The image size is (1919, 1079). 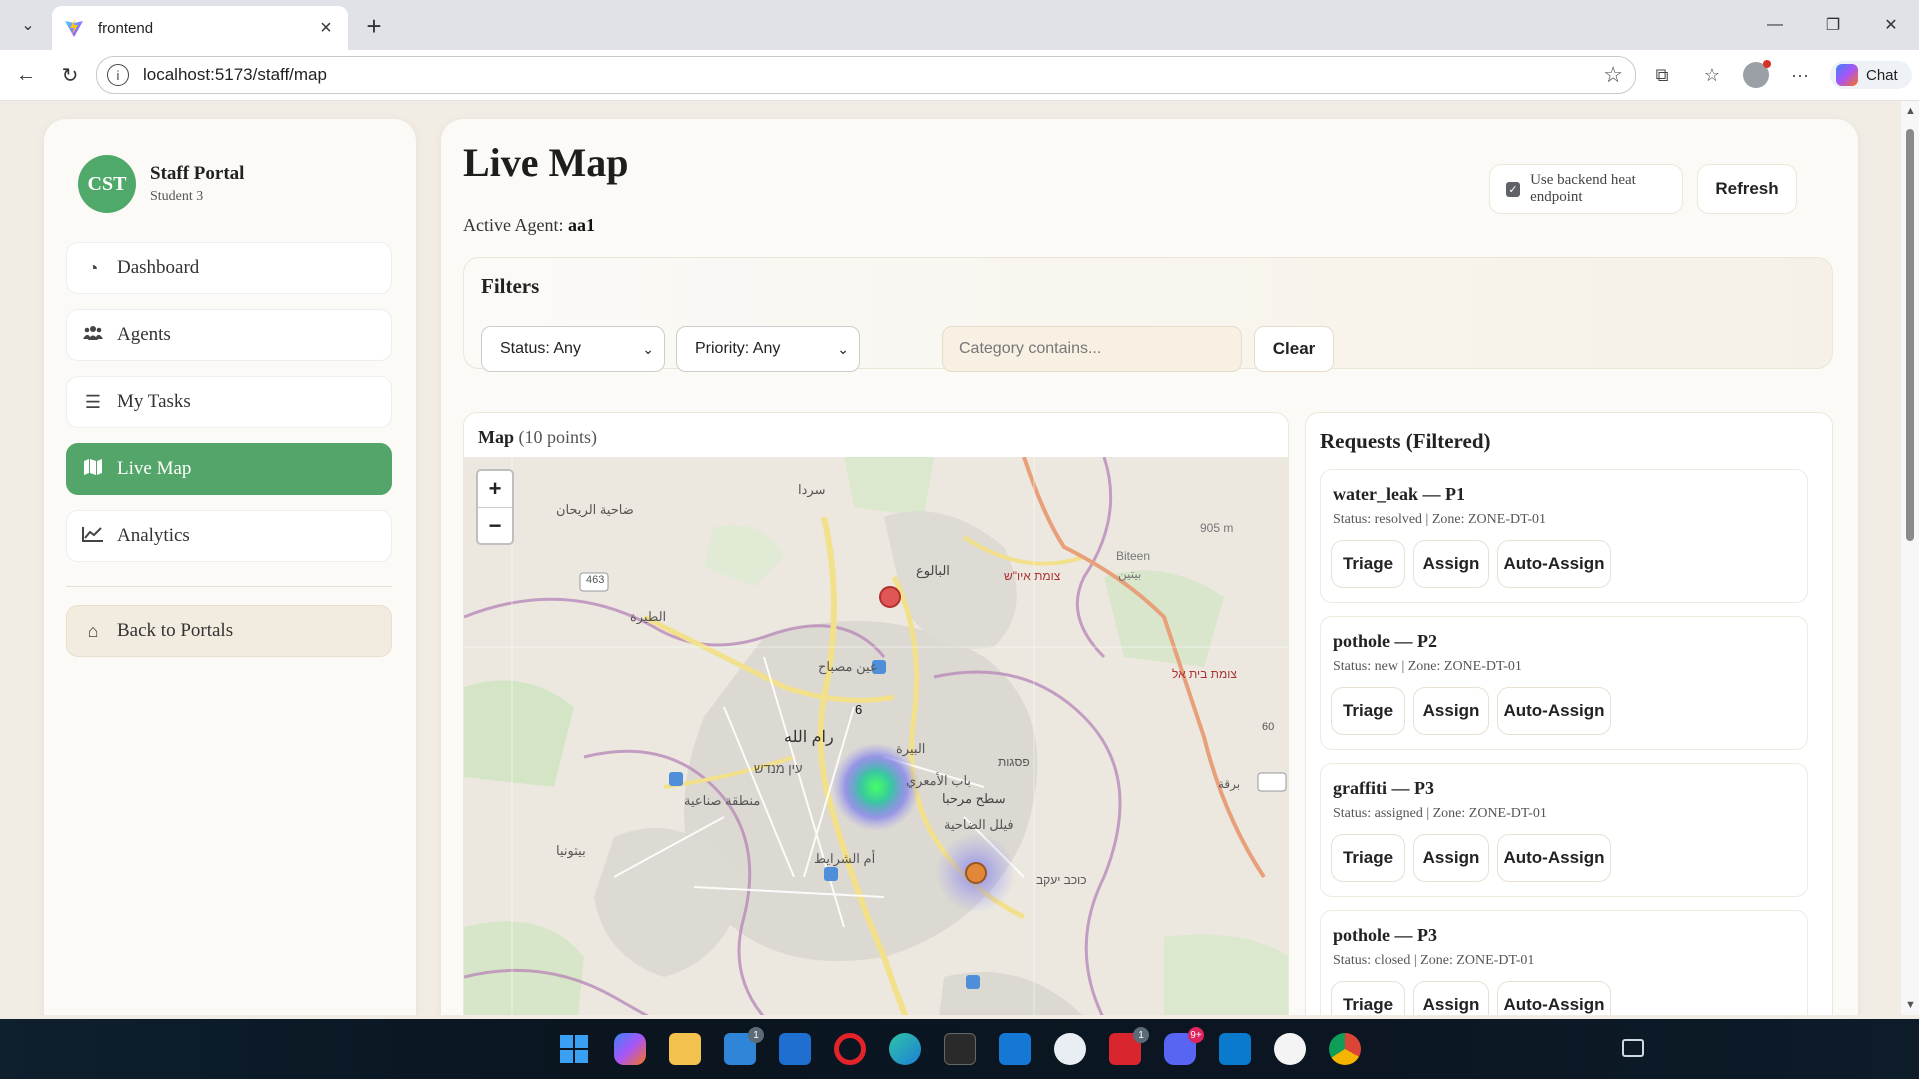 What do you see at coordinates (744, 1046) in the screenshot?
I see `mail-icon: 1` at bounding box center [744, 1046].